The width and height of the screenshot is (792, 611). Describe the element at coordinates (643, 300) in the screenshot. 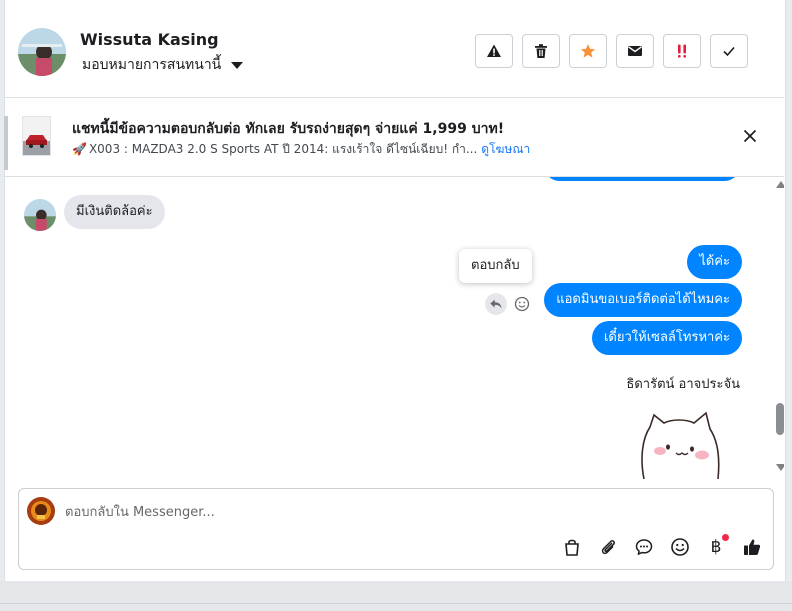

I see `outgoing-message: แอดมินขอเบอร์ติดต่อได้ไหมคะ` at that location.